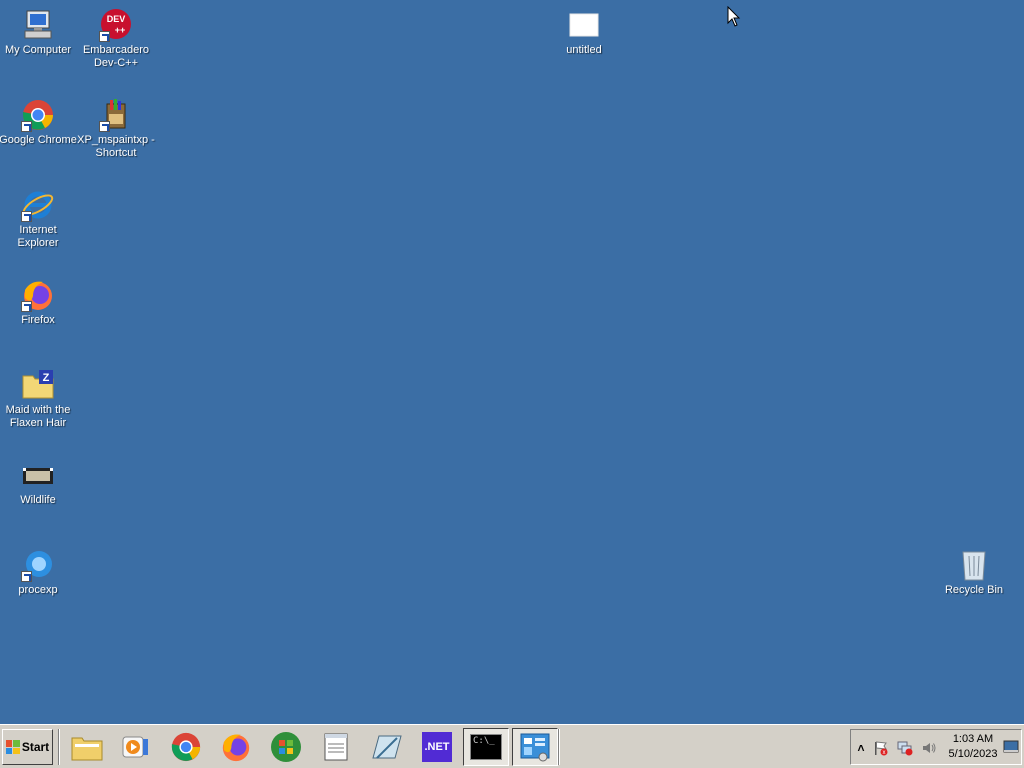 The height and width of the screenshot is (768, 1024). I want to click on desktop-icon-firefox: Firefox, so click(39, 302).